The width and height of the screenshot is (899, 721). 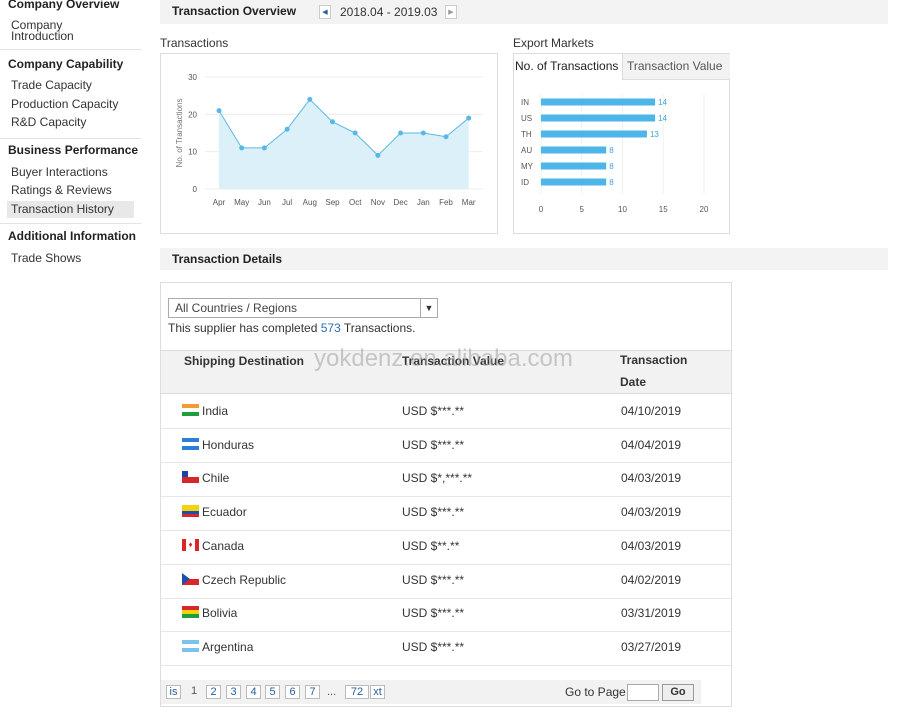 What do you see at coordinates (192, 152) in the screenshot?
I see `y-tick-label: 10` at bounding box center [192, 152].